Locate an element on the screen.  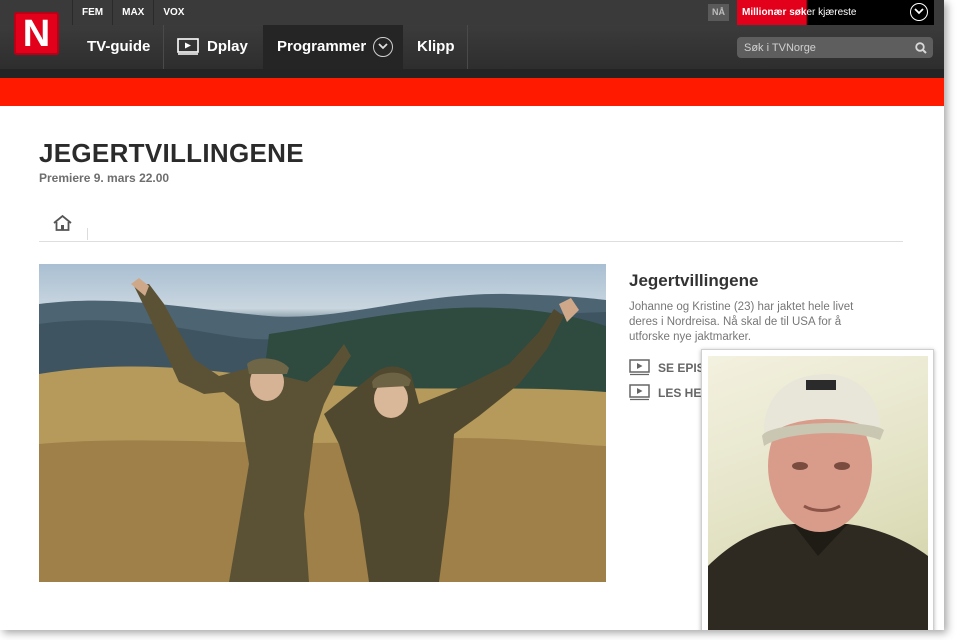
tab-divider is located at coordinates (87, 234).